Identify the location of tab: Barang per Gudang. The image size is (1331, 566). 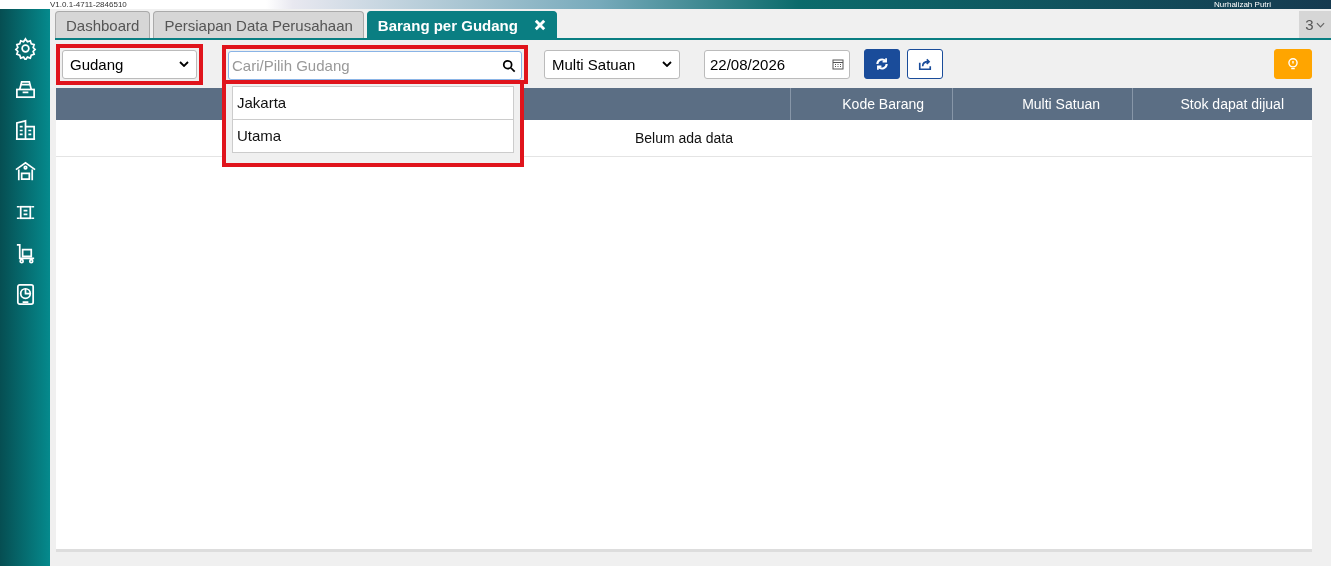
(461, 24).